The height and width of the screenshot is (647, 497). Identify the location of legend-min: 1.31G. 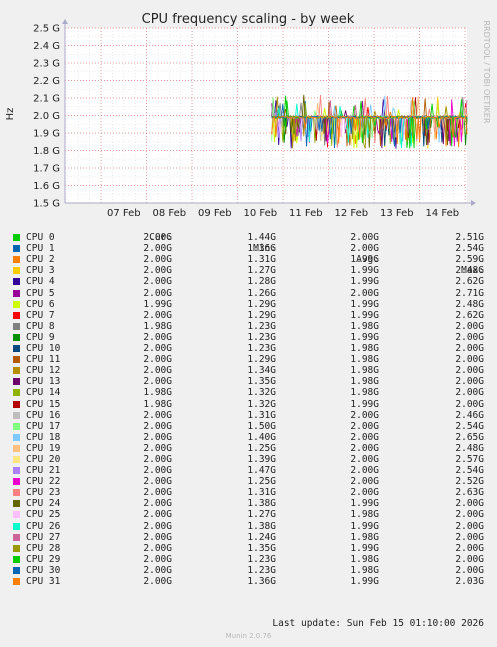
(261, 415).